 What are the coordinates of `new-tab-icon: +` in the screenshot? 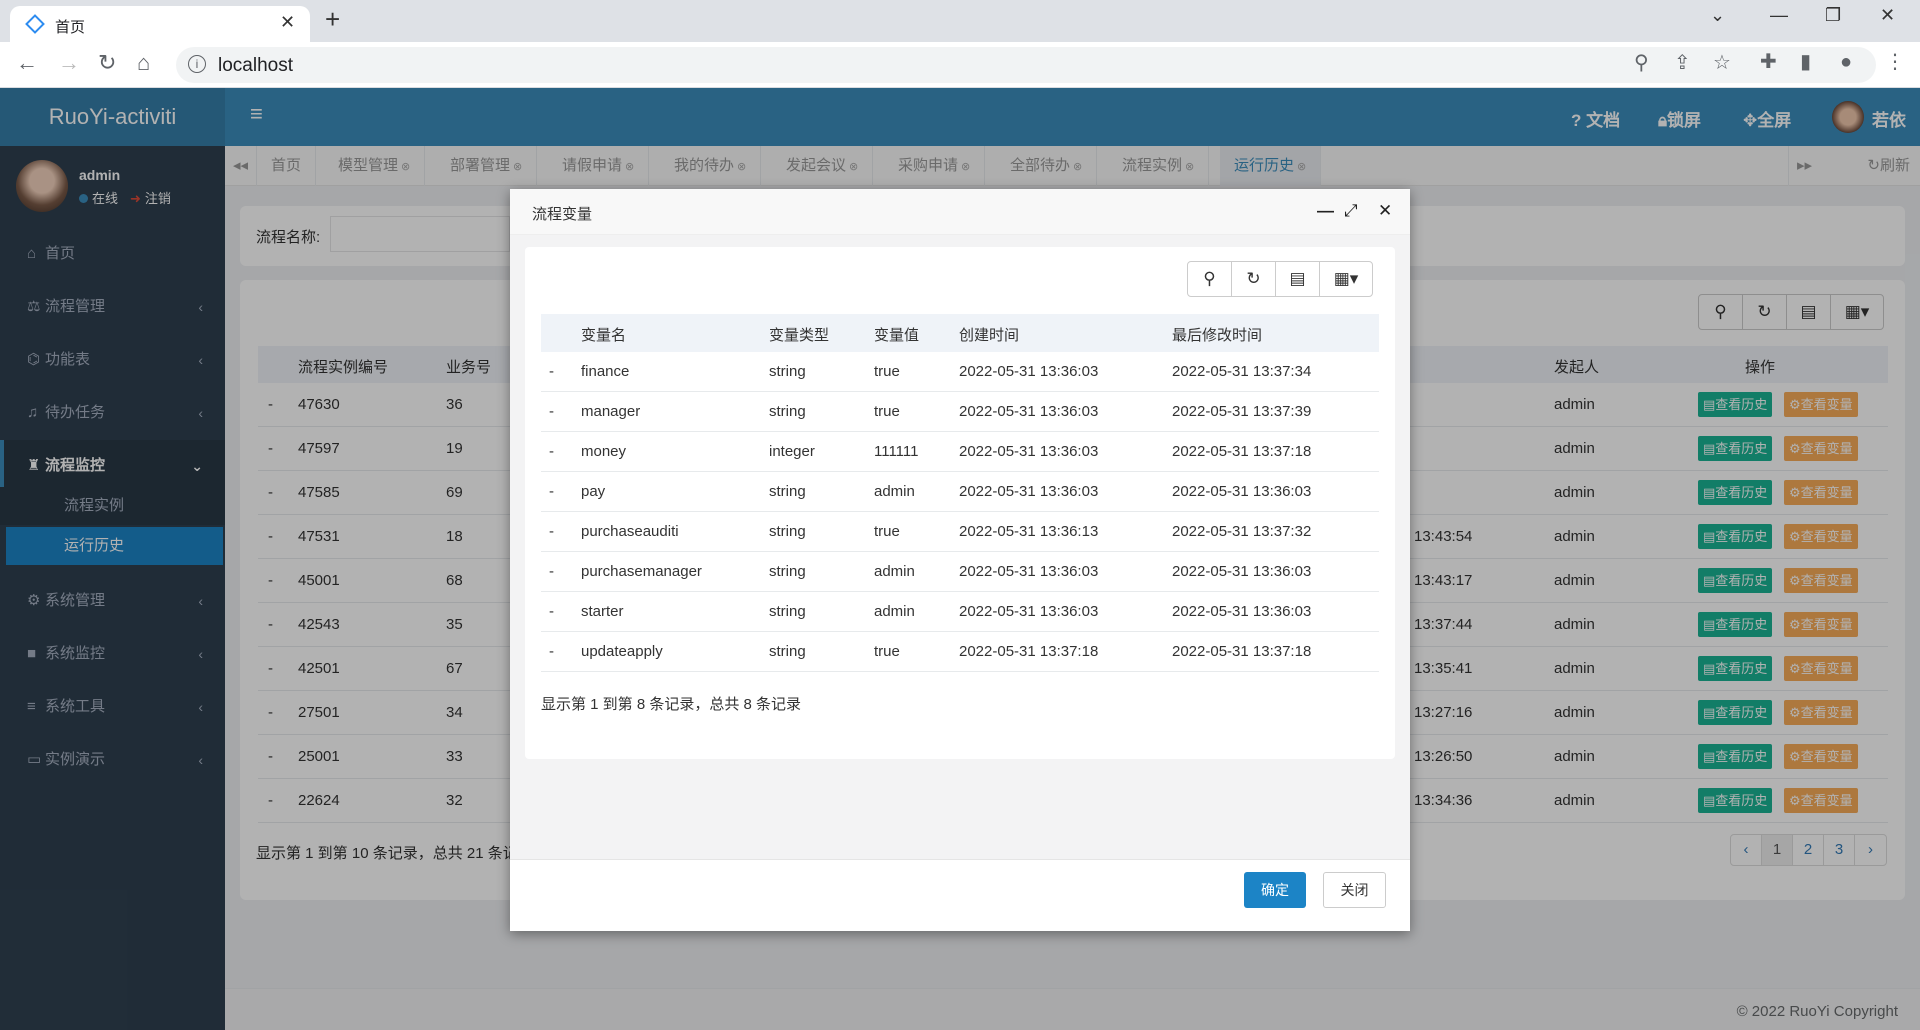 It's located at (332, 19).